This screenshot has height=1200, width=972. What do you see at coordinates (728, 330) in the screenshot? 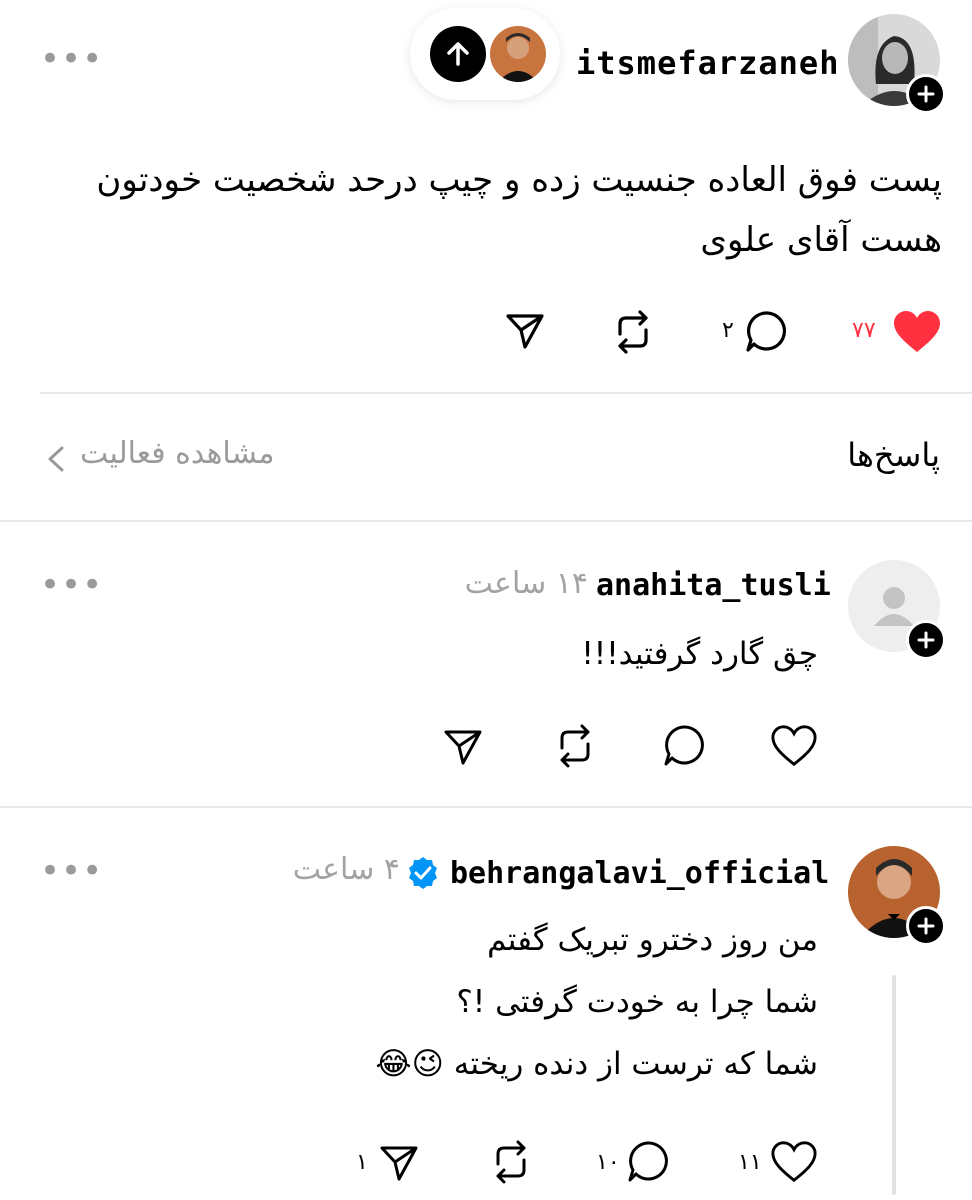
I see `post-comment-count: ۲` at bounding box center [728, 330].